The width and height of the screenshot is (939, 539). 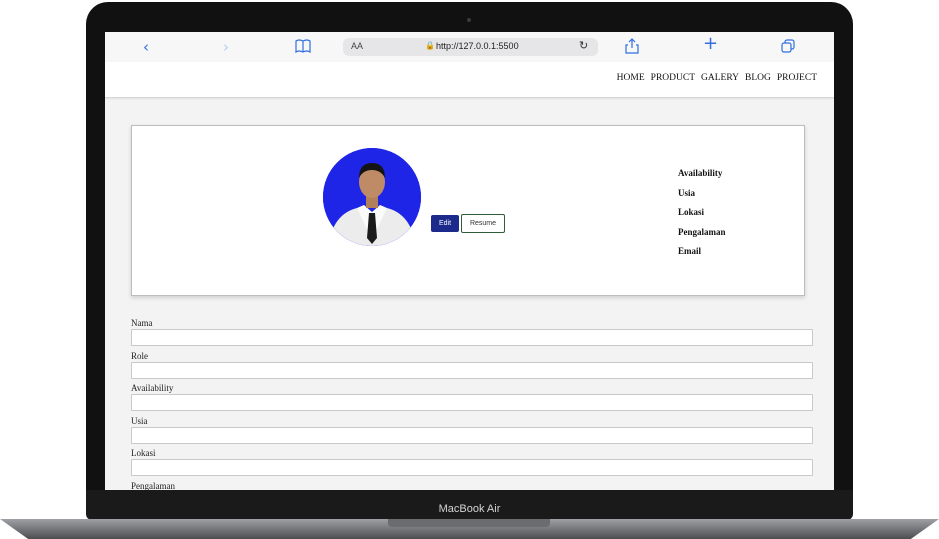 What do you see at coordinates (142, 323) in the screenshot?
I see `nama-label: Nama` at bounding box center [142, 323].